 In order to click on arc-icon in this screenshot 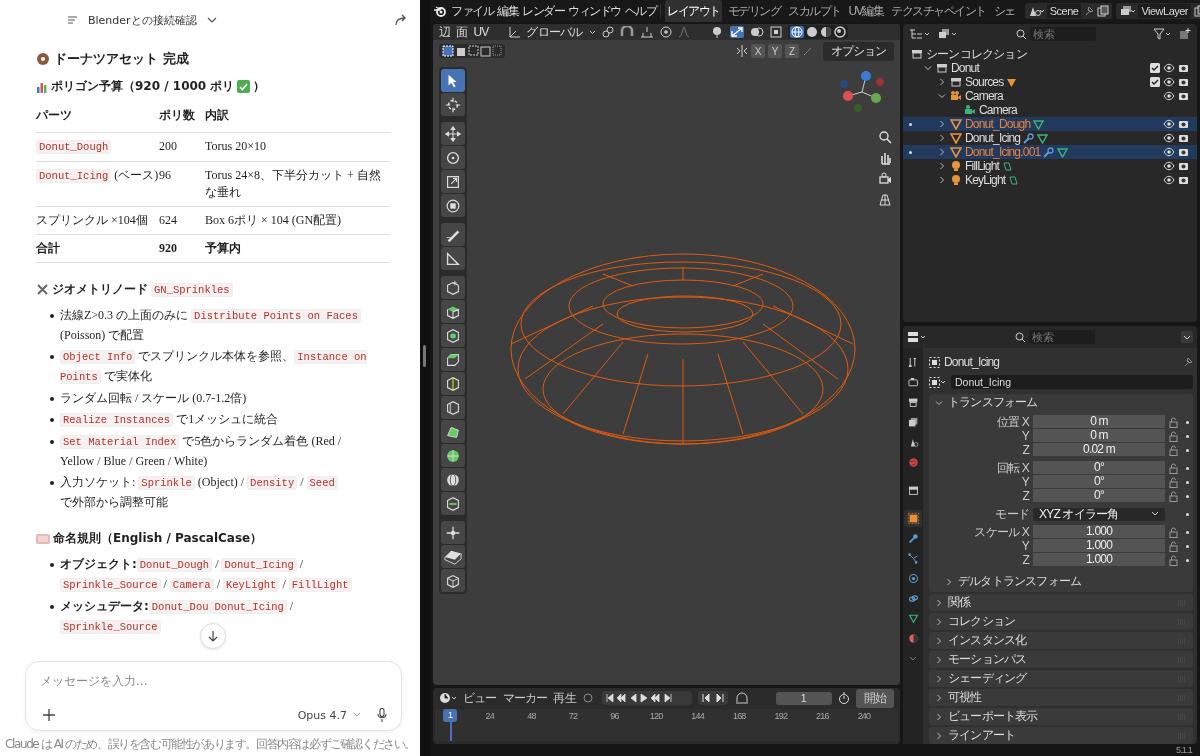, I will do `click(741, 698)`.